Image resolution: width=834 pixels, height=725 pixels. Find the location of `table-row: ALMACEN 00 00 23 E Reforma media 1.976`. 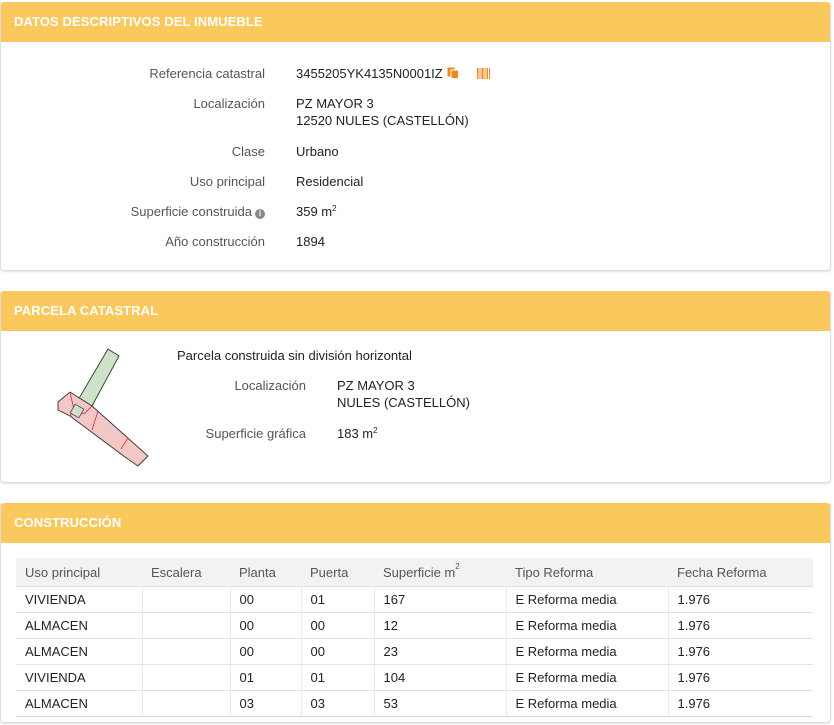

table-row: ALMACEN 00 00 23 E Reforma media 1.976 is located at coordinates (414, 651).